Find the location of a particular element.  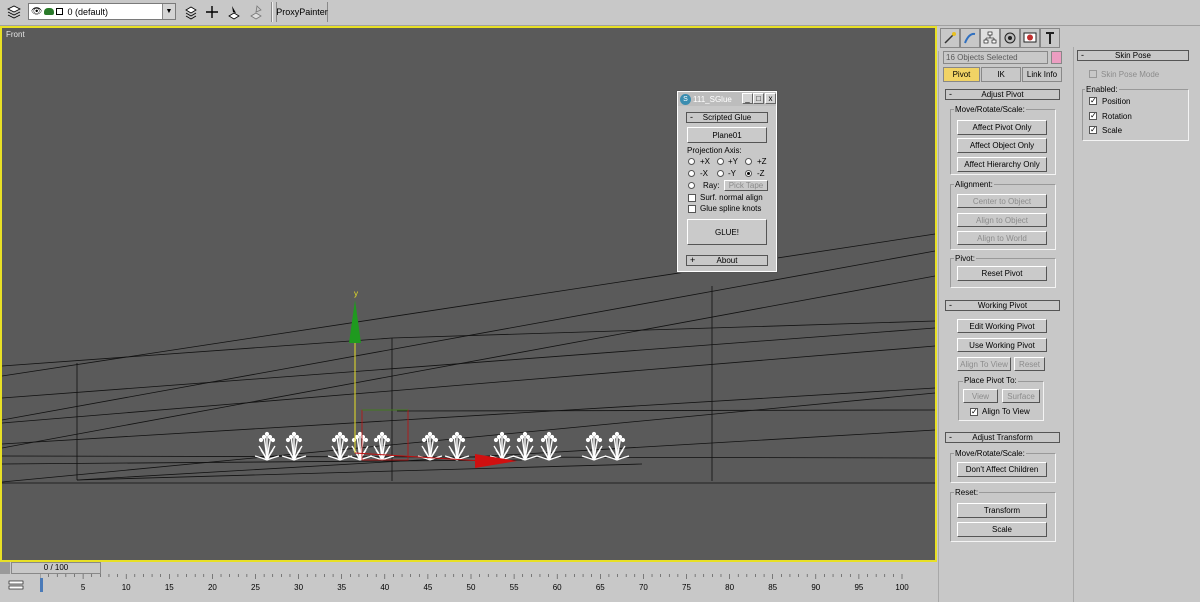

ruler-tick-label: 15 is located at coordinates (169, 587).